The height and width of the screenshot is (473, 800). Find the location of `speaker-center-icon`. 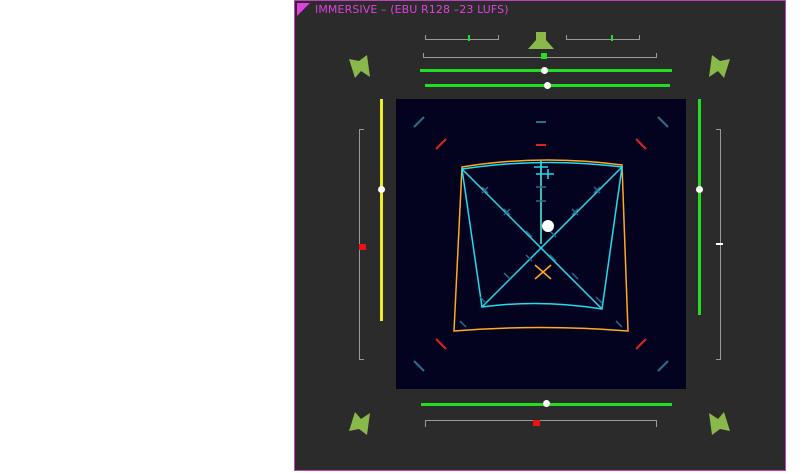

speaker-center-icon is located at coordinates (541, 42).